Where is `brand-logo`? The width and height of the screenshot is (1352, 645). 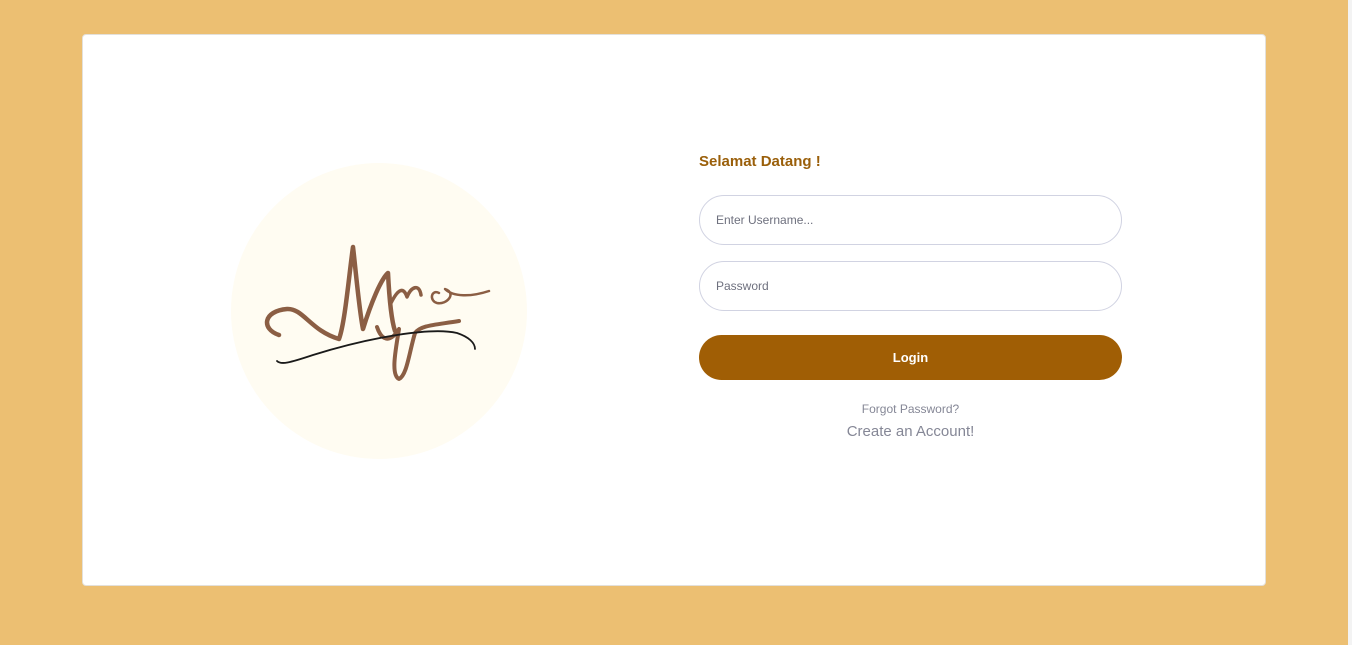
brand-logo is located at coordinates (379, 311).